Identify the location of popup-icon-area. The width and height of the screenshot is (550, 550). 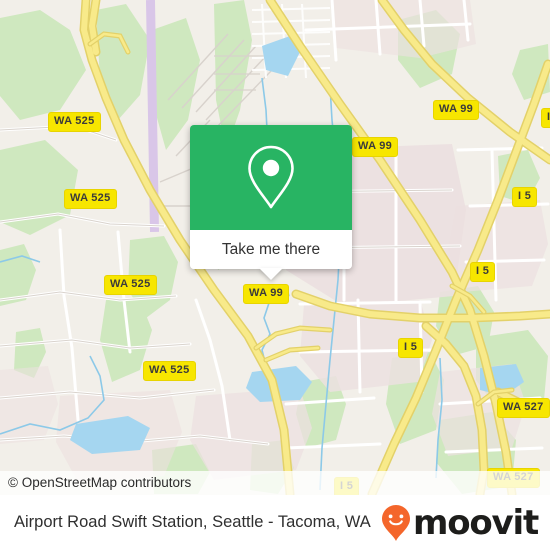
(271, 177).